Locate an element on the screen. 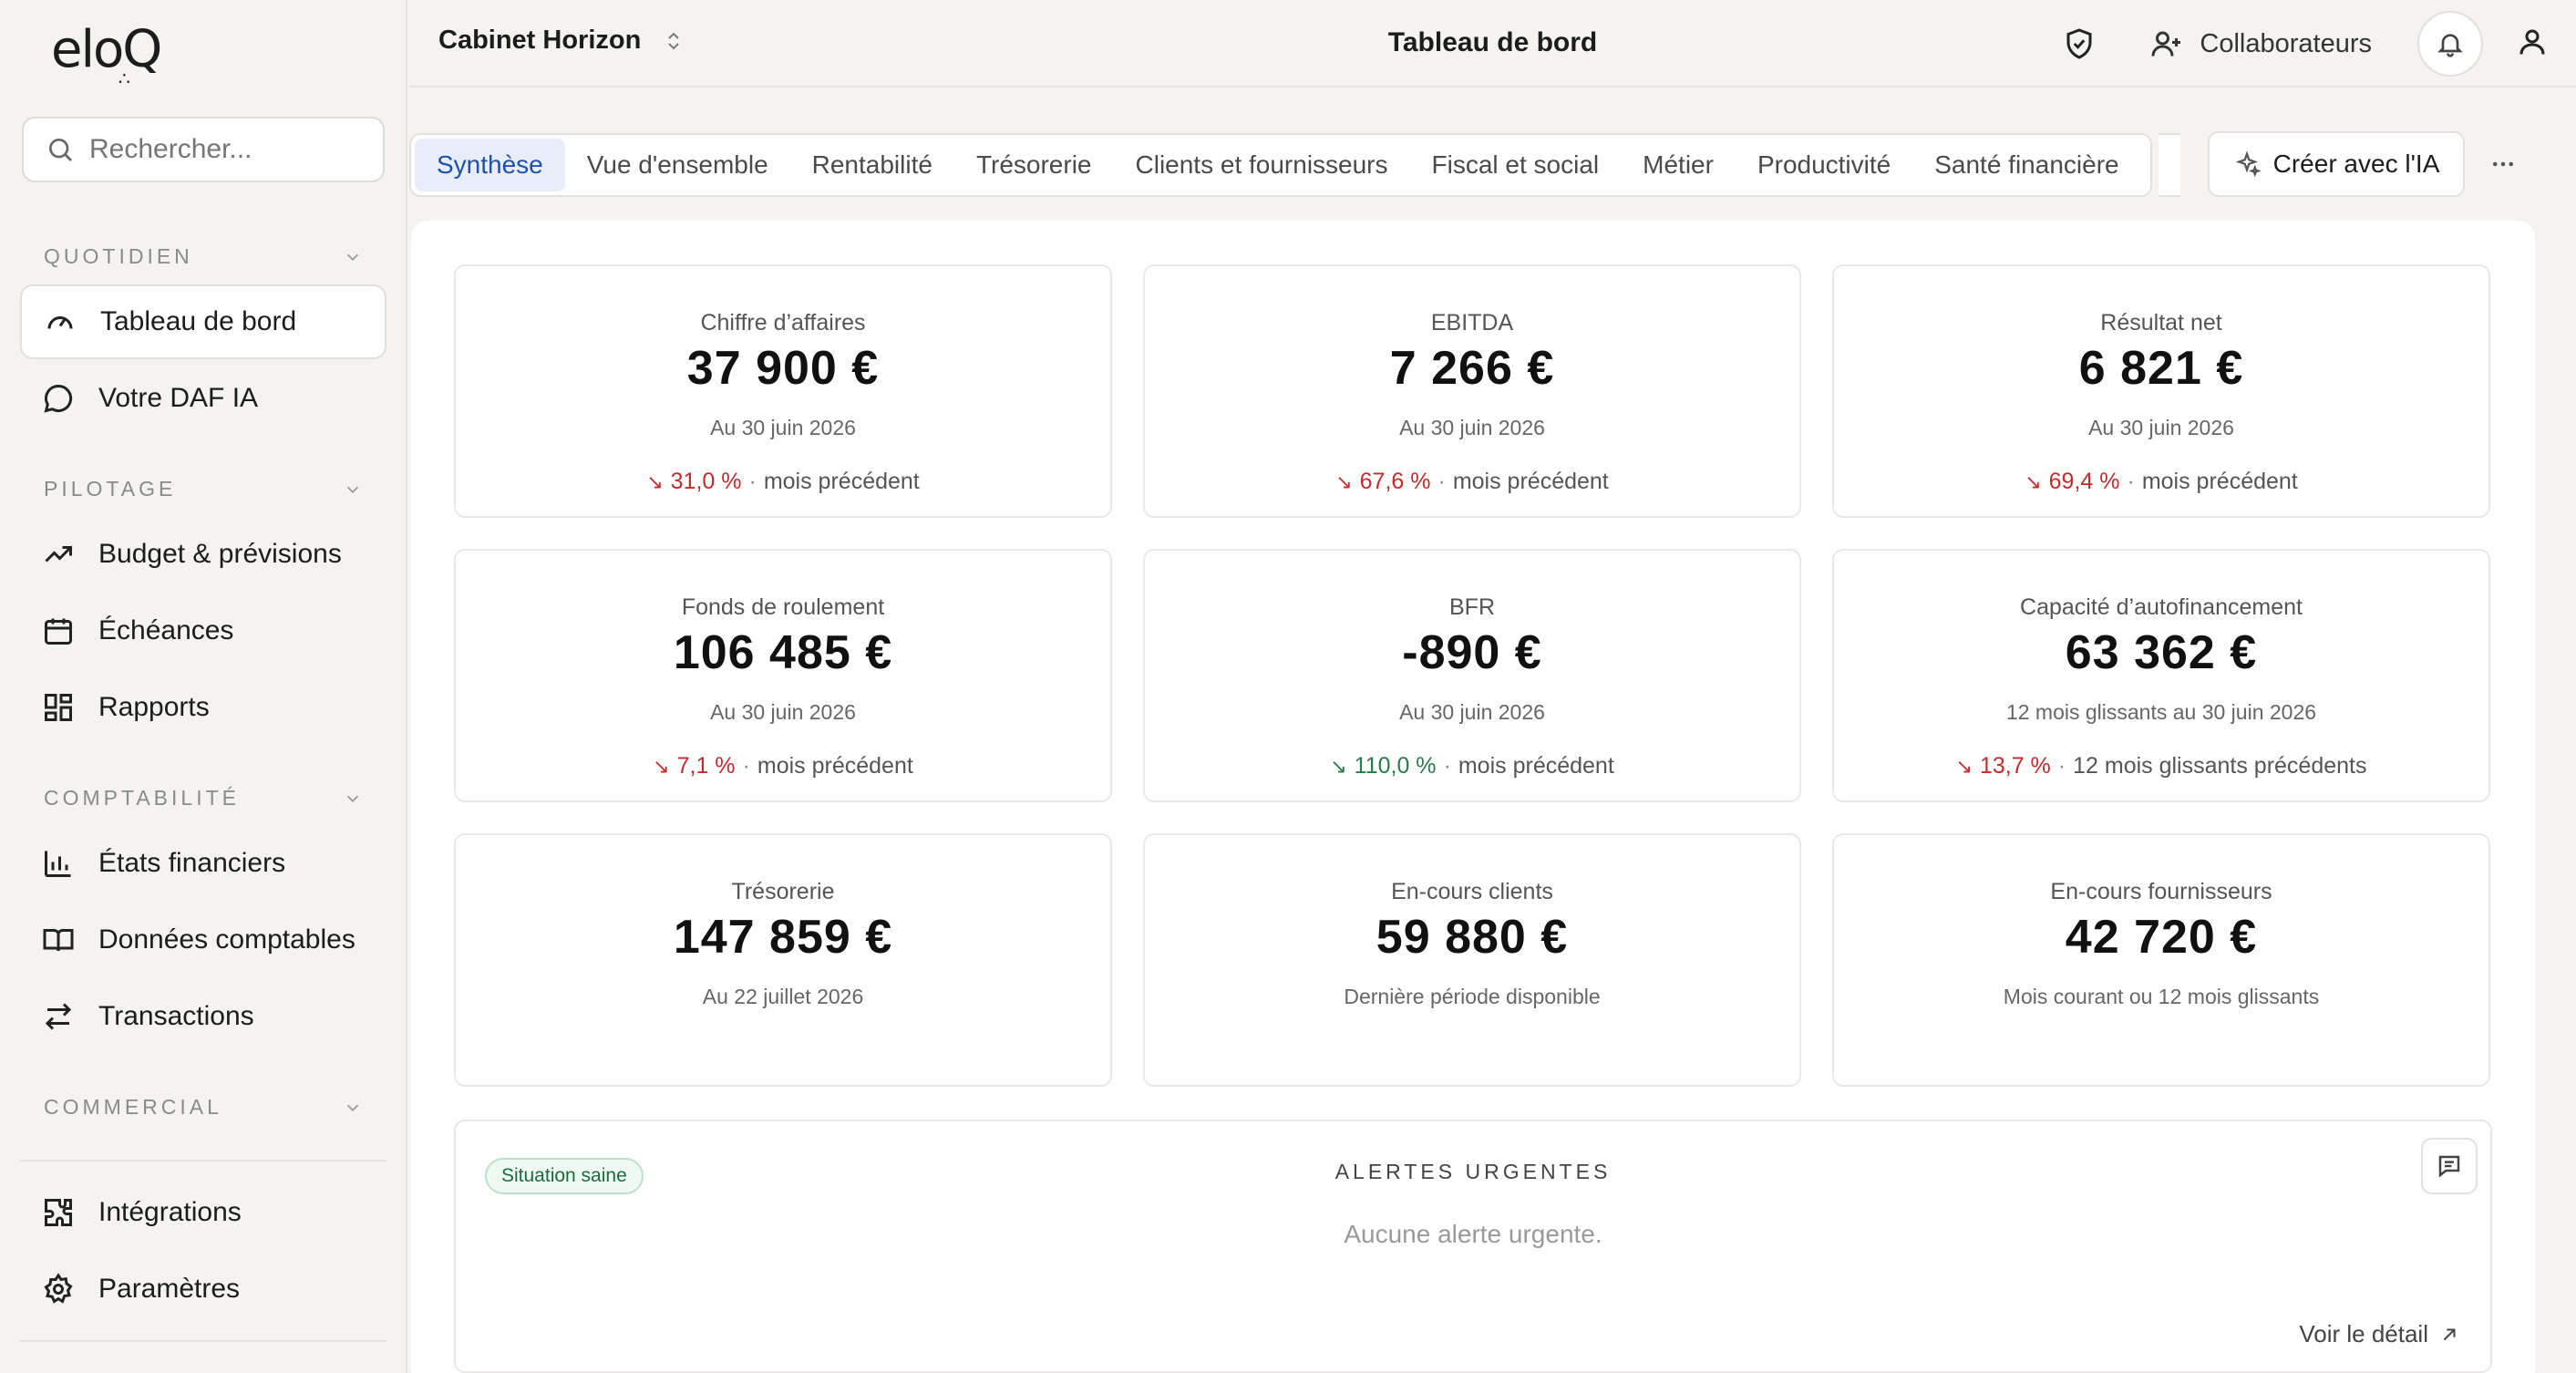 The width and height of the screenshot is (2576, 1373). kpi-card-tresorerie: Trésorerie 147 859 € Au 22 juillet 2026 is located at coordinates (783, 960).